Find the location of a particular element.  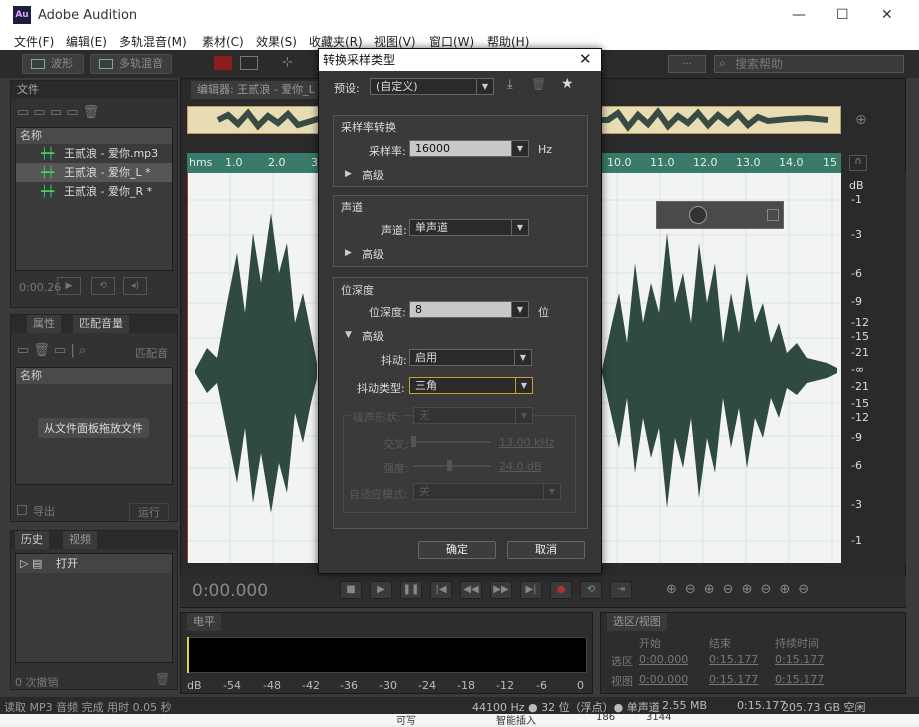

meter-scale-label: -18 is located at coordinates (466, 685).